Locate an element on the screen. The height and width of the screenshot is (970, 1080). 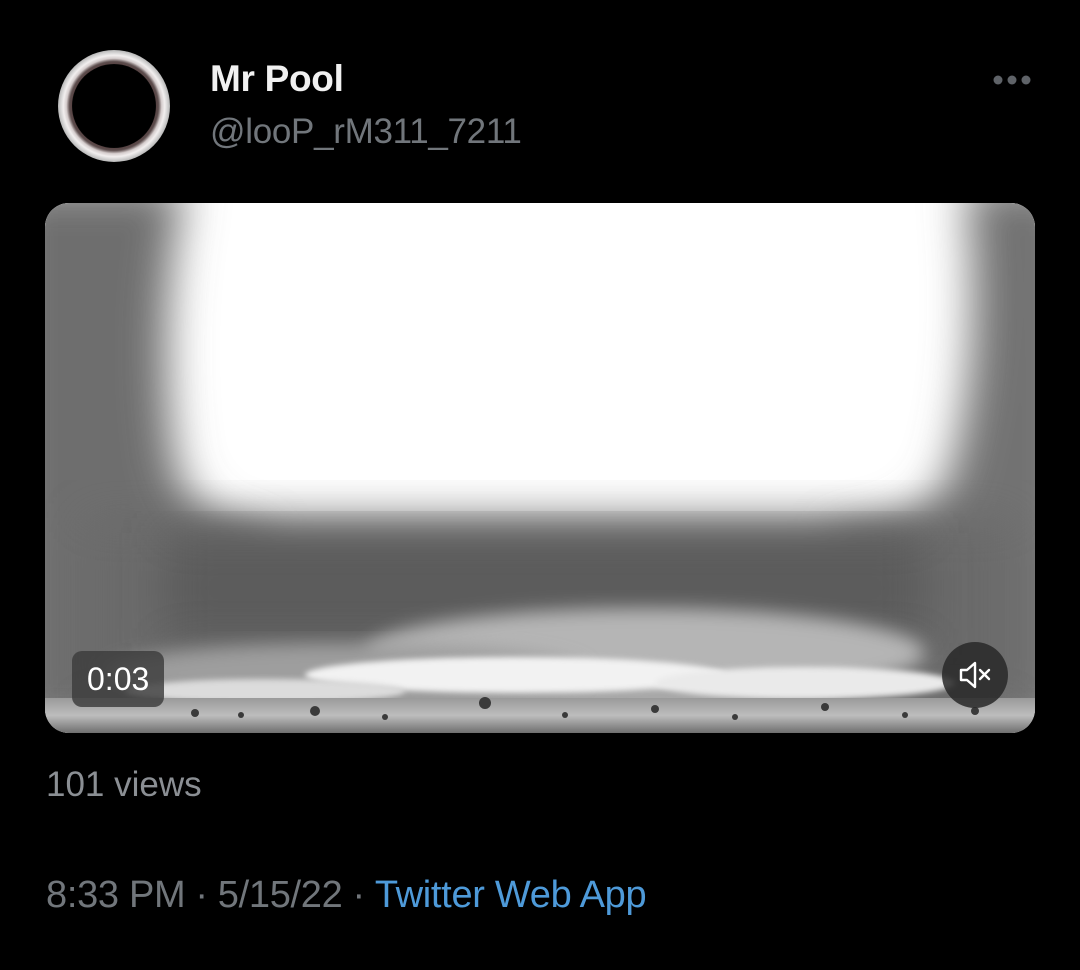
video-duration-badge: 0:03 is located at coordinates (118, 679).